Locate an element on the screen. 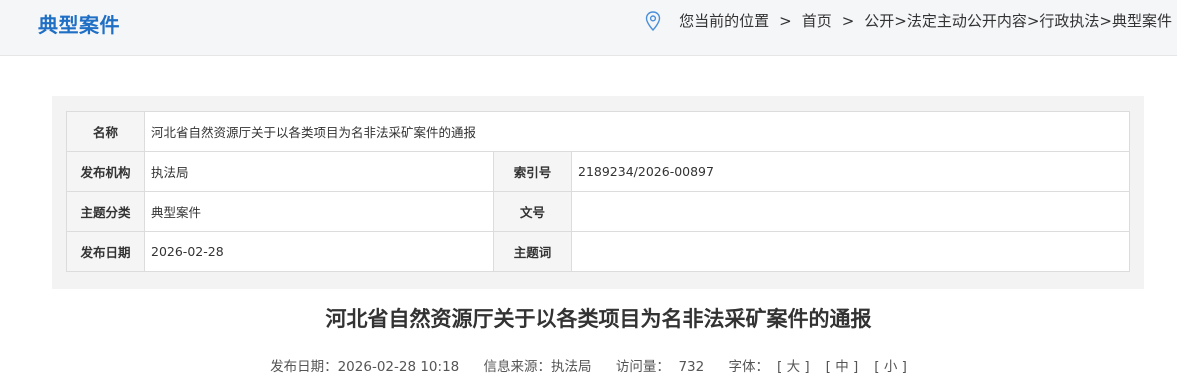 Image resolution: width=1177 pixels, height=387 pixels. location-pin-icon is located at coordinates (653, 20).